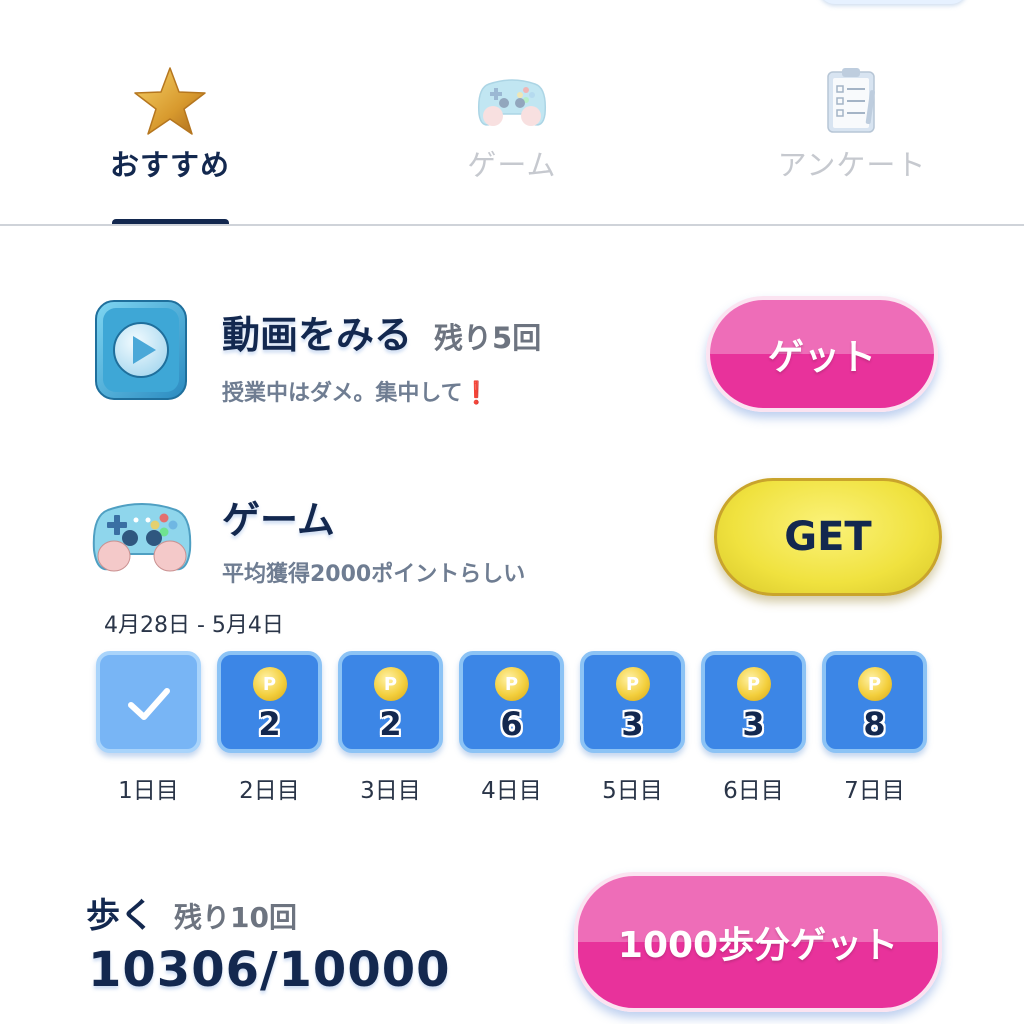  Describe the element at coordinates (390, 702) in the screenshot. I see `day-box-3: P 2` at that location.